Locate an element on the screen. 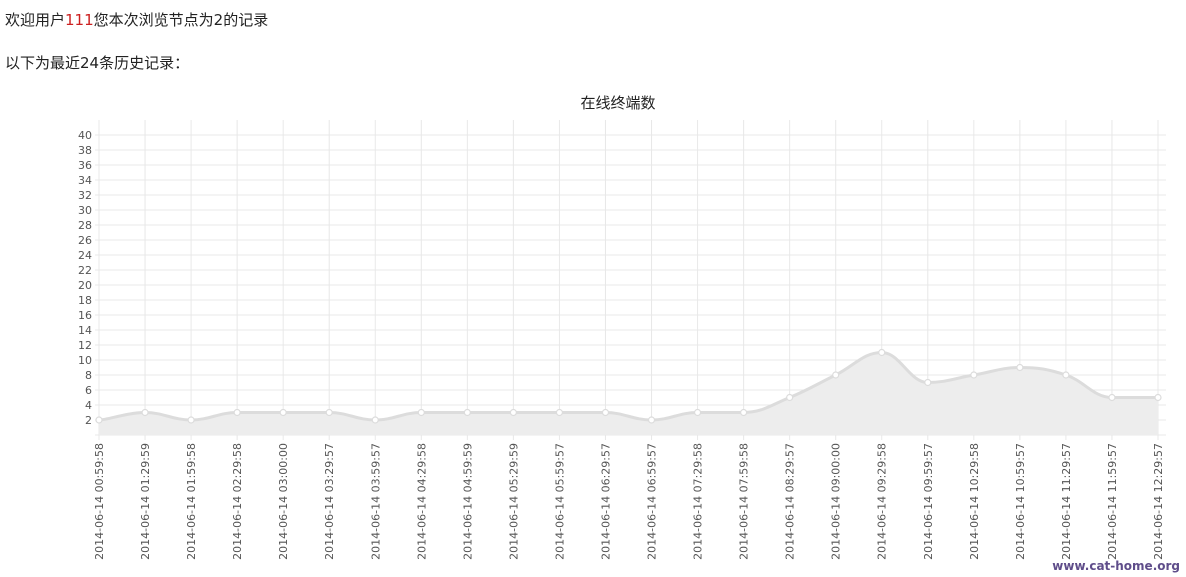 The image size is (1186, 577). y-tick-label: 16 is located at coordinates (85, 315).